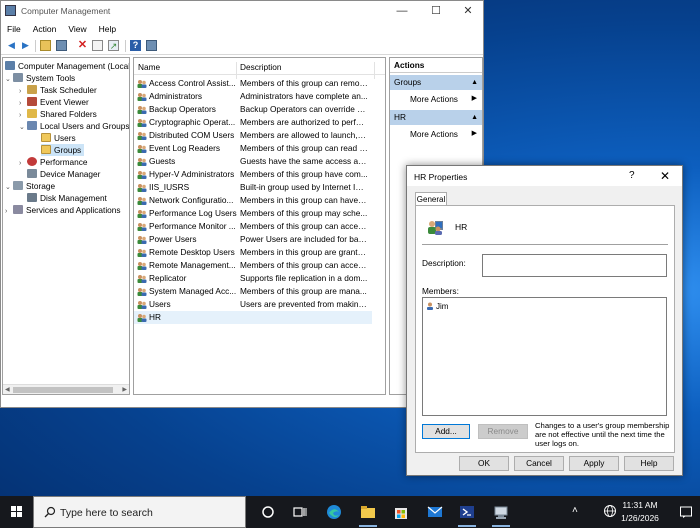 This screenshot has height=528, width=700. I want to click on member-item: Jim, so click(437, 306).